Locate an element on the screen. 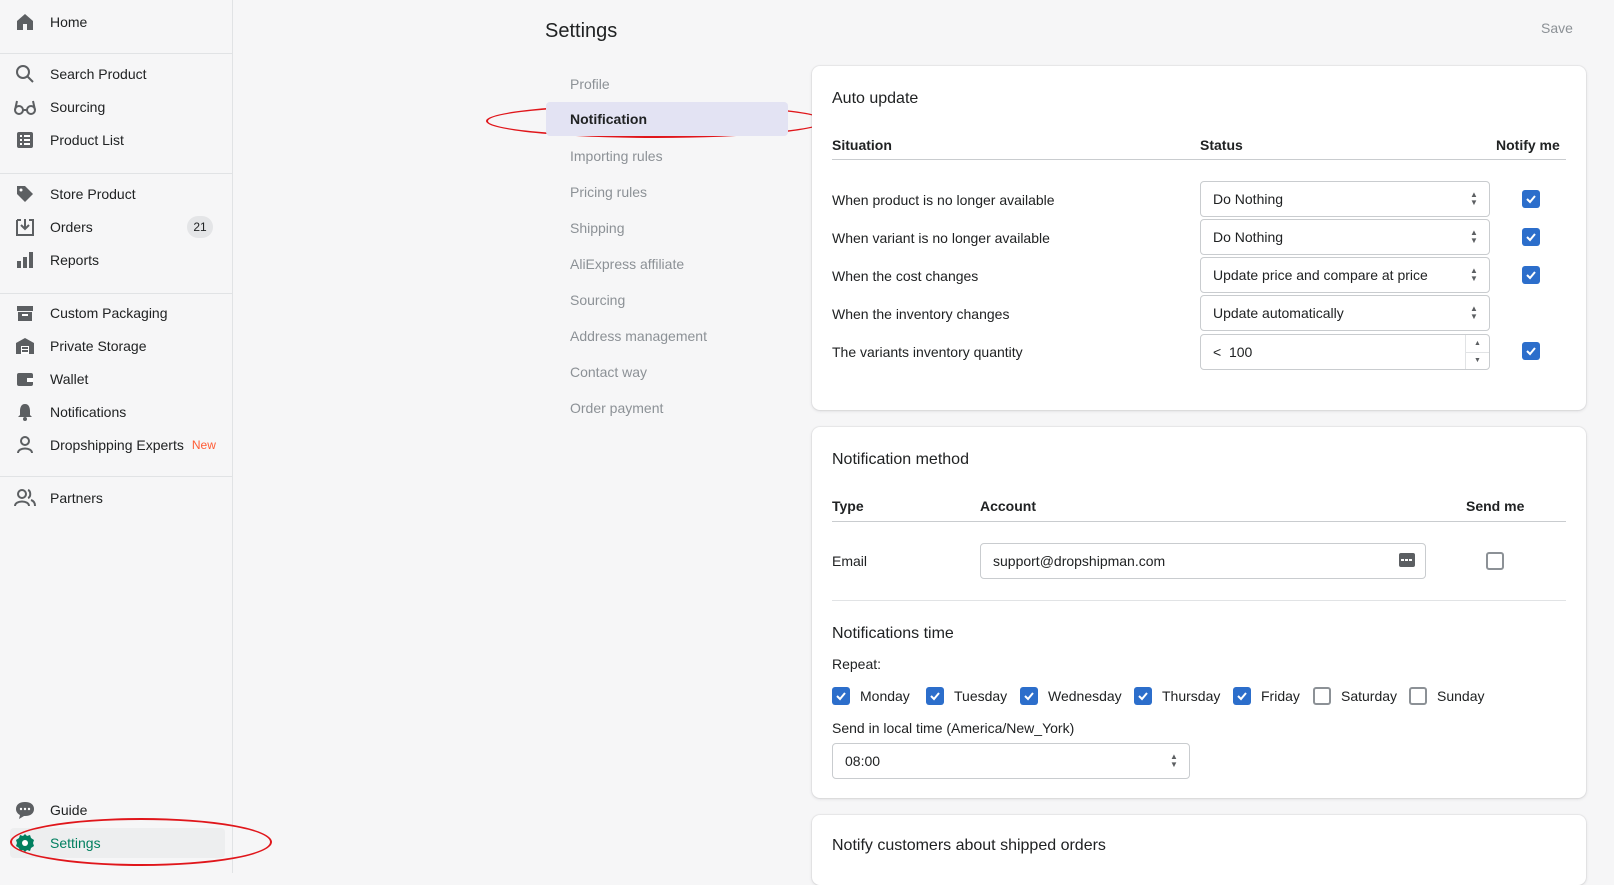 This screenshot has width=1614, height=885. autofill-icon is located at coordinates (1407, 561).